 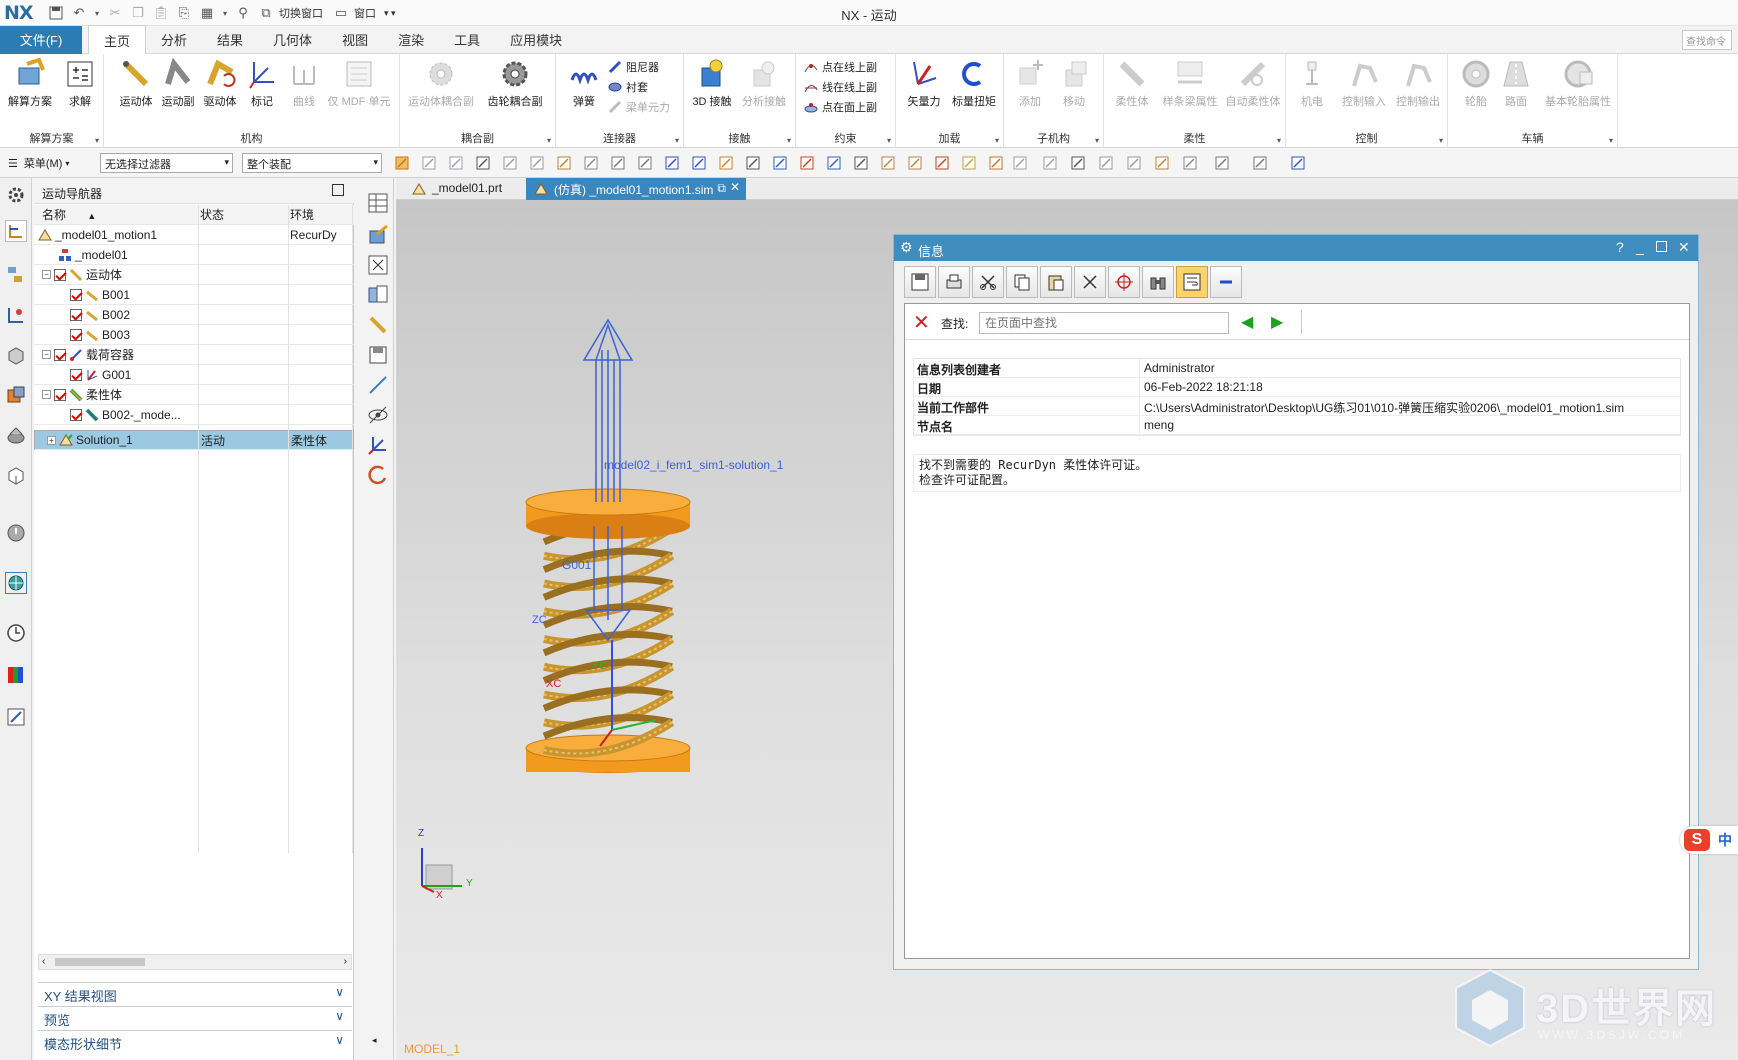 I want to click on tab-results: 结果, so click(x=230, y=40).